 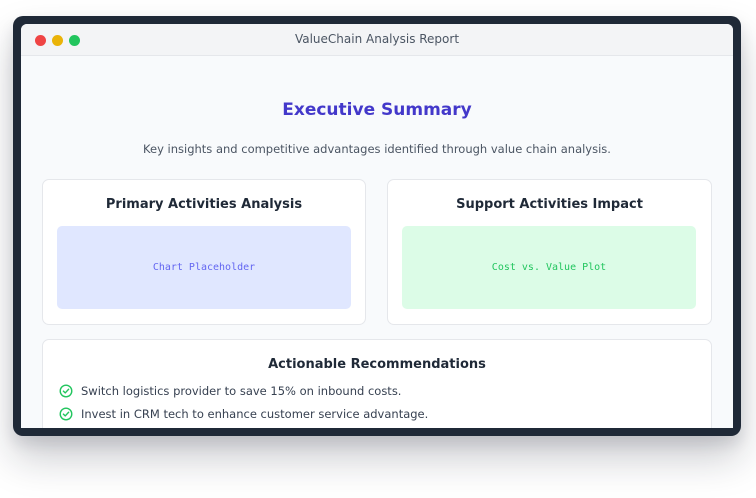 What do you see at coordinates (204, 267) in the screenshot?
I see `chart-placeholder: Chart Placeholder` at bounding box center [204, 267].